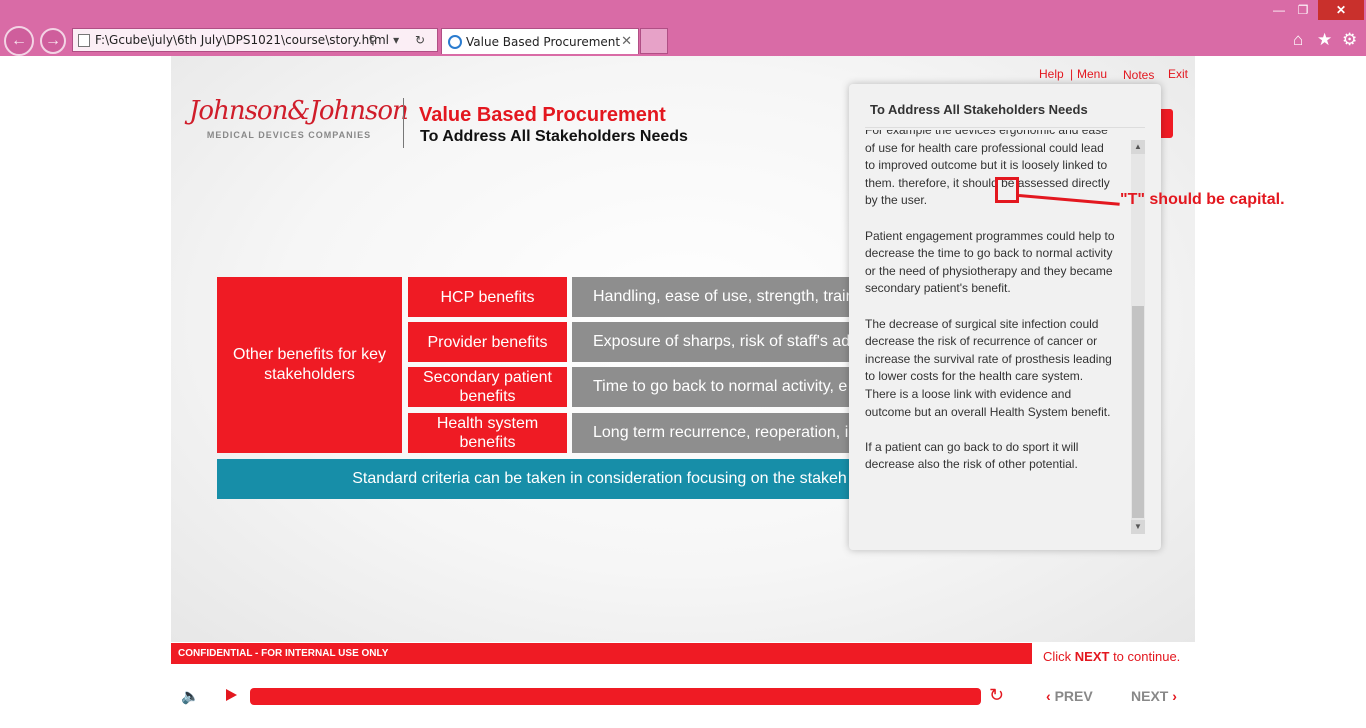 The height and width of the screenshot is (728, 1366). I want to click on annotation-highlight-box, so click(1007, 190).